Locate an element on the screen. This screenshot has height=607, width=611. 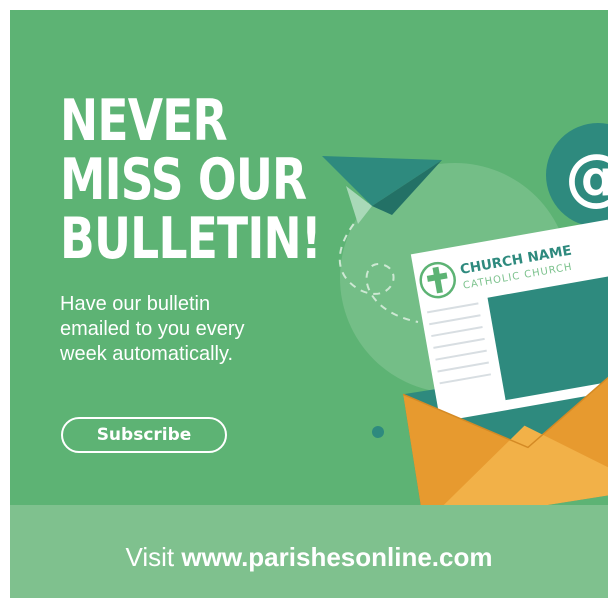
at-sign-icon: @ is located at coordinates (577, 175).